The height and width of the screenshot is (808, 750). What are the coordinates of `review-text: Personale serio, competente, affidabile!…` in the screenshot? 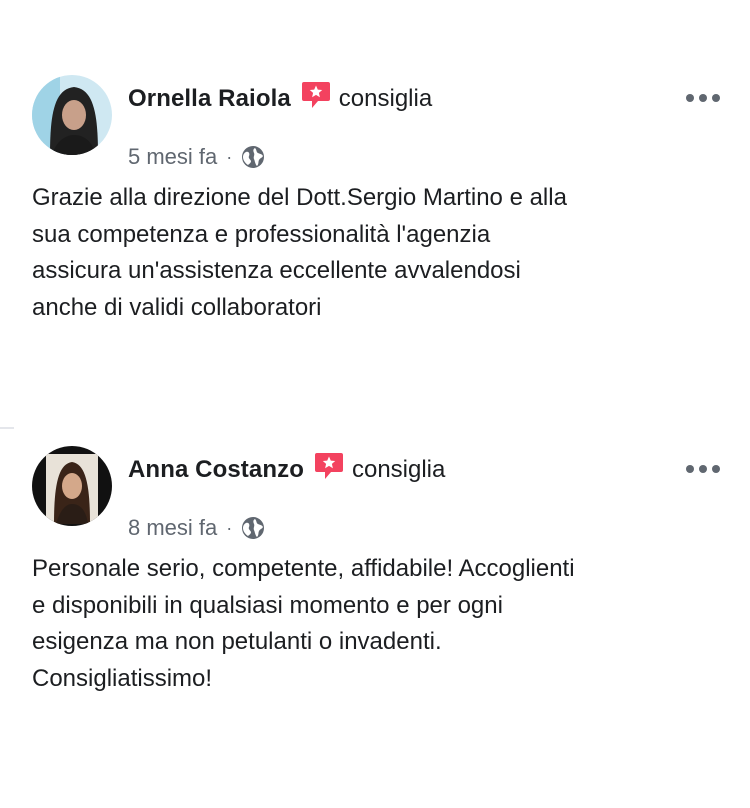 It's located at (303, 623).